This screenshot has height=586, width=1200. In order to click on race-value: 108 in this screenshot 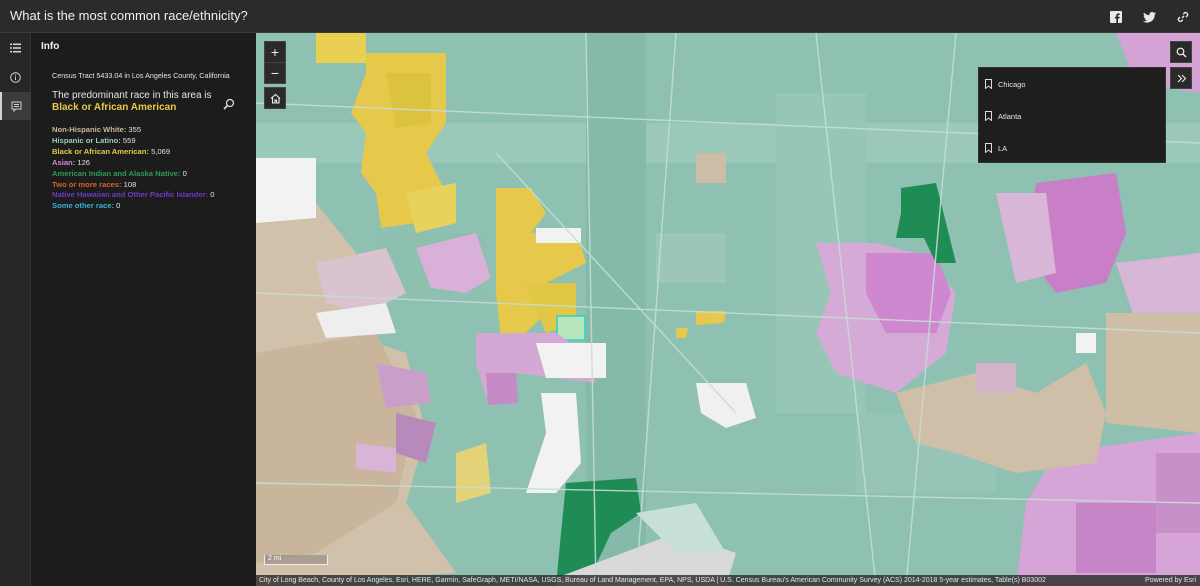, I will do `click(130, 184)`.